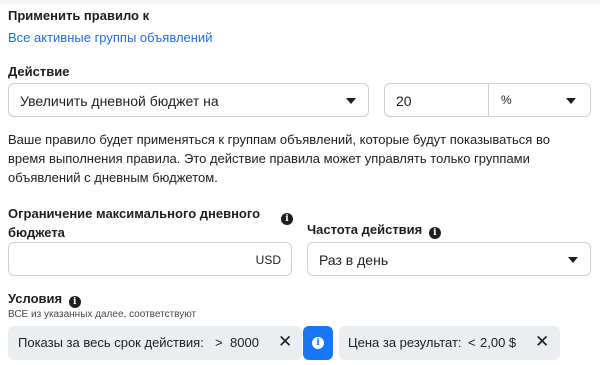 The image size is (600, 365). I want to click on frequency-label: Частота действия i, so click(374, 230).